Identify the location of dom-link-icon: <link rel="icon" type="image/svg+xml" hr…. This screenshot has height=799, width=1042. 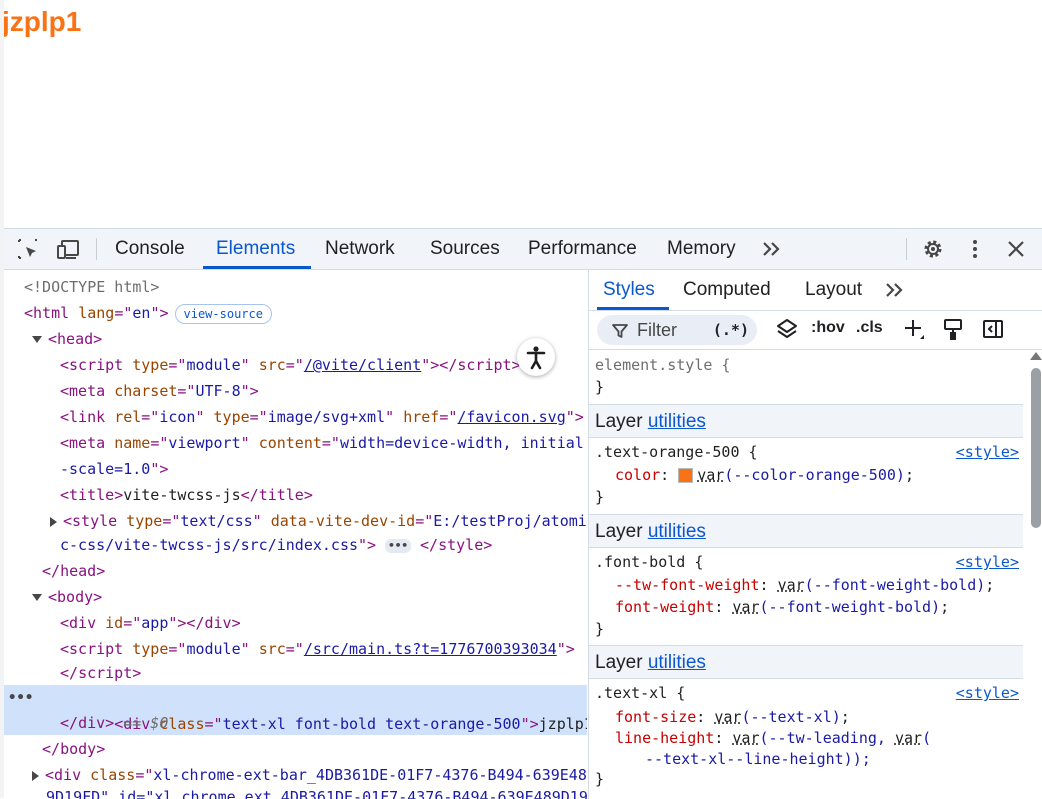
(295, 417).